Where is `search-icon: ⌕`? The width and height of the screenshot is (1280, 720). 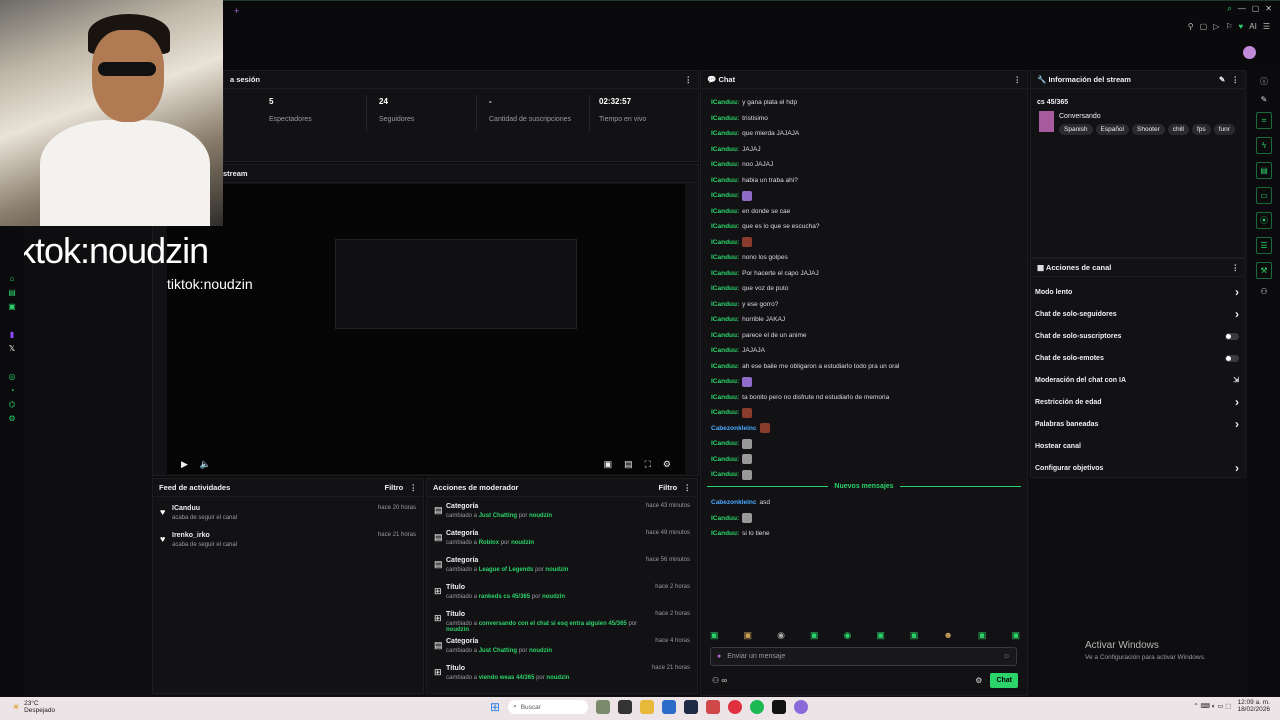 search-icon: ⌕ is located at coordinates (1229, 9).